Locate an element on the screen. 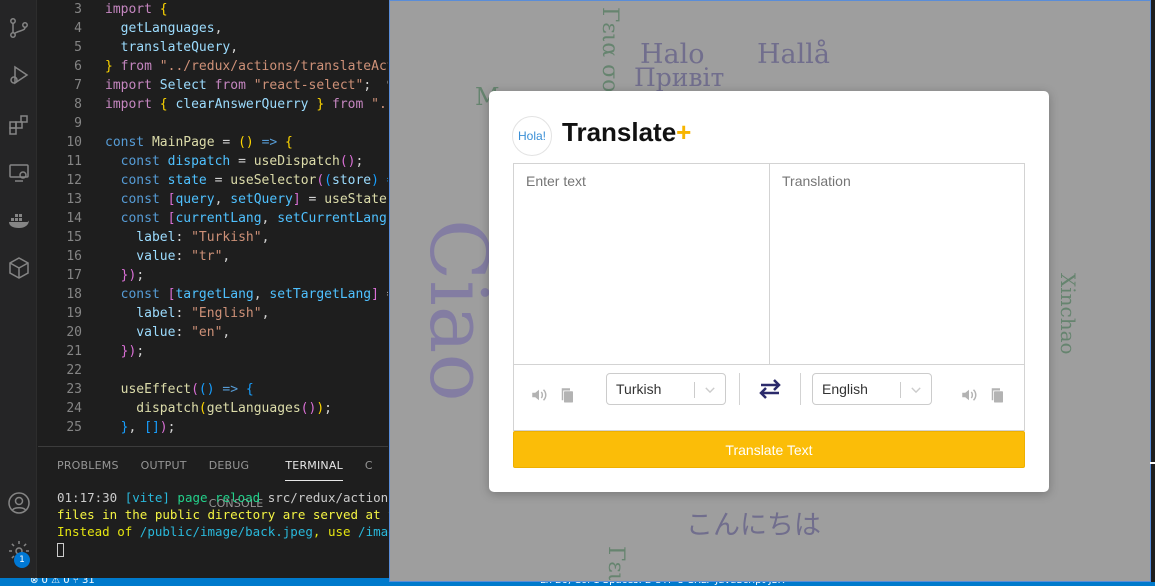 The image size is (1155, 586). line-number: 5 is located at coordinates (78, 47).